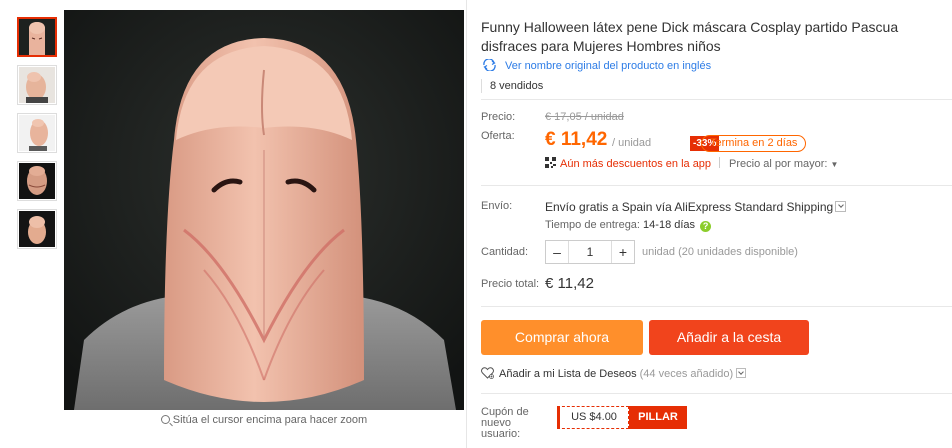 Image resolution: width=952 pixels, height=448 pixels. Describe the element at coordinates (165, 419) in the screenshot. I see `magnifier-icon` at that location.